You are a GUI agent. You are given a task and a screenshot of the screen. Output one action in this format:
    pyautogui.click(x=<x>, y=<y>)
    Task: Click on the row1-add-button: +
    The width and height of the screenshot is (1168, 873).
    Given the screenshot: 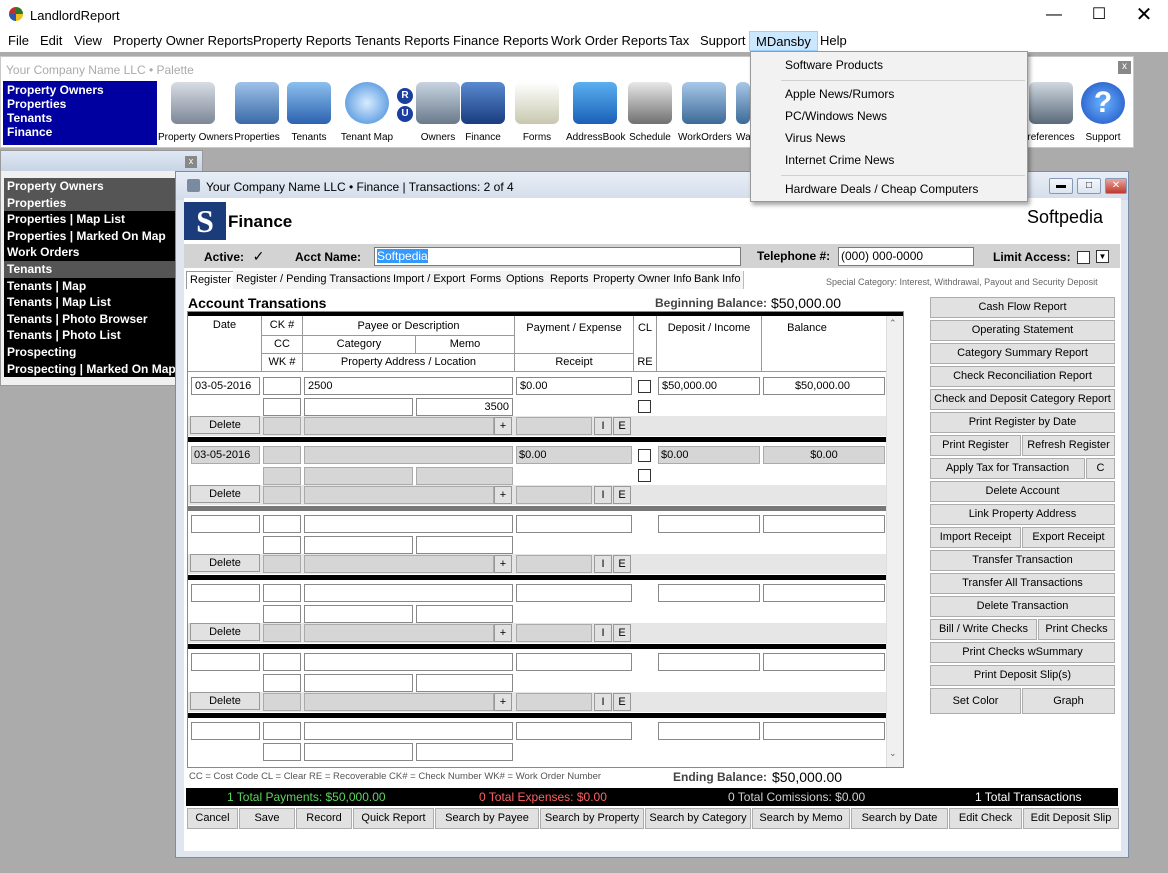 What is the action you would take?
    pyautogui.click(x=503, y=426)
    